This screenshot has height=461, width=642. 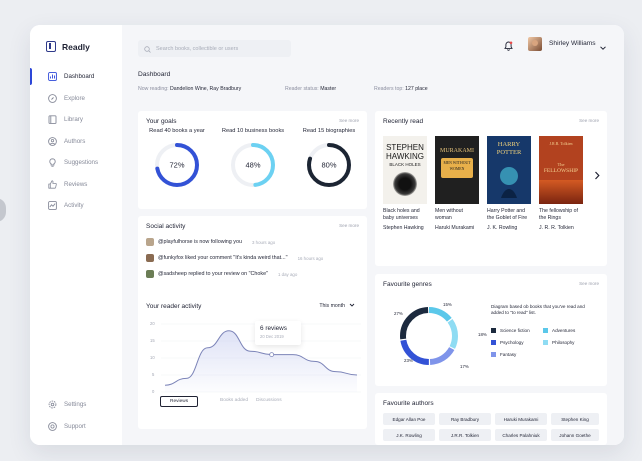 I want to click on author-chip: Haruki Murakami, so click(x=521, y=419).